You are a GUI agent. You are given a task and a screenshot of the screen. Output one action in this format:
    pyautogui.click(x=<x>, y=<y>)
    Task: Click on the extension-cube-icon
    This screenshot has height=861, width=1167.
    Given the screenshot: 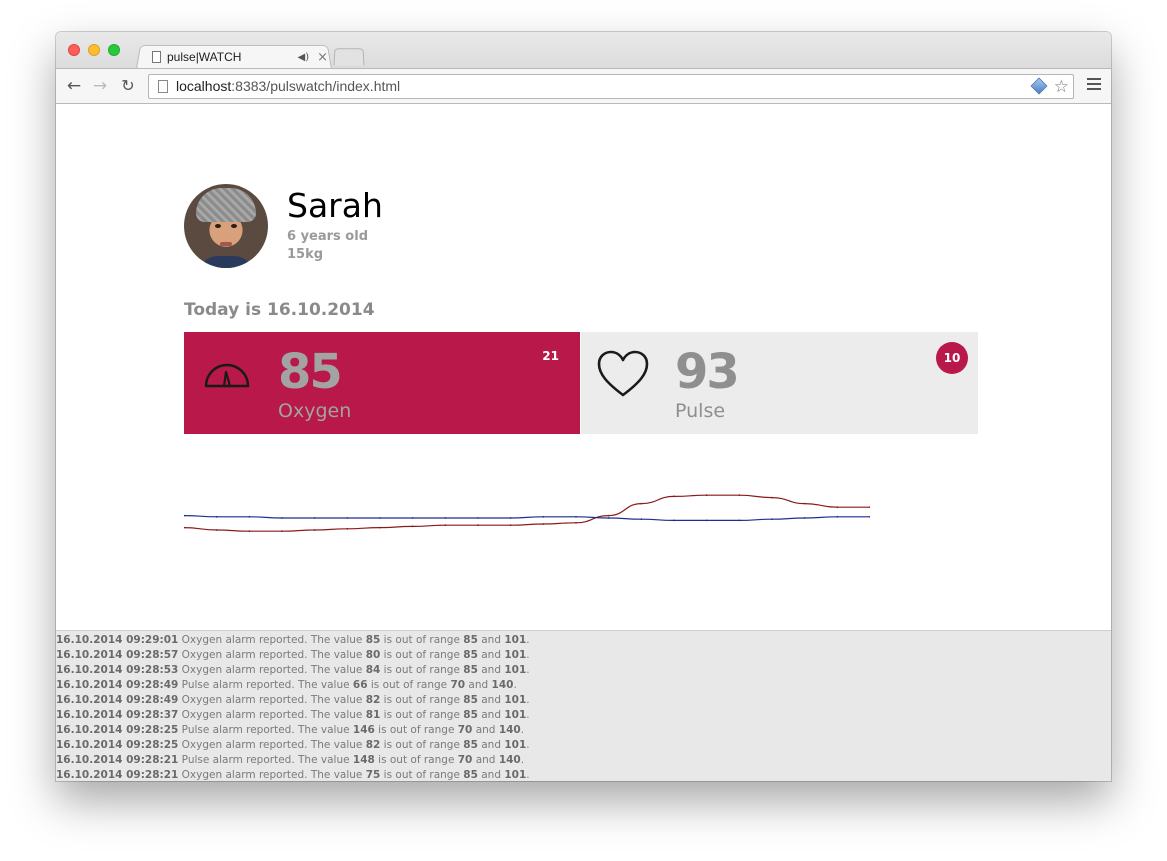 What is the action you would take?
    pyautogui.click(x=1039, y=86)
    